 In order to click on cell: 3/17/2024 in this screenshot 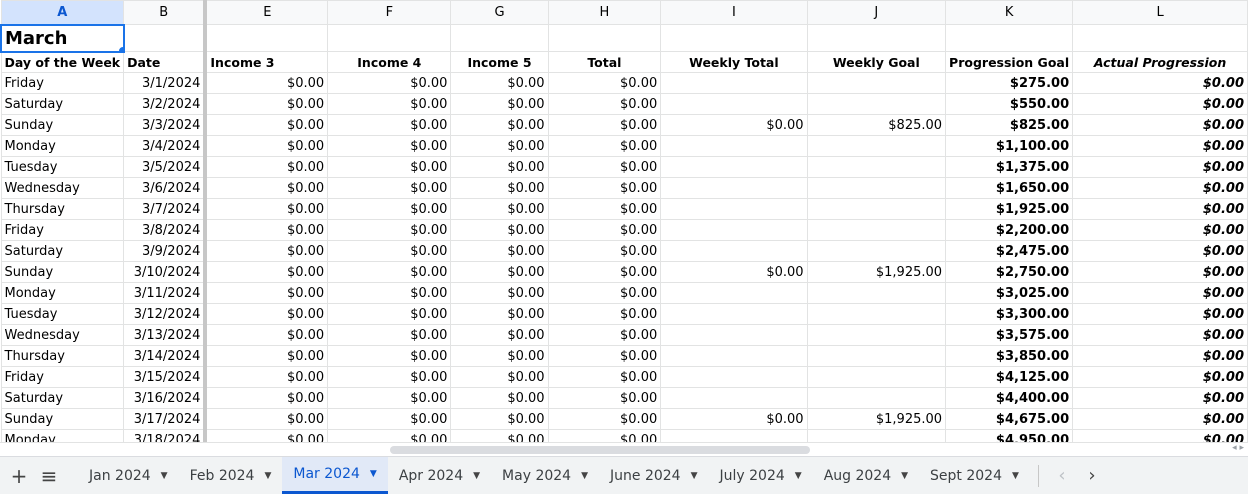, I will do `click(165, 419)`.